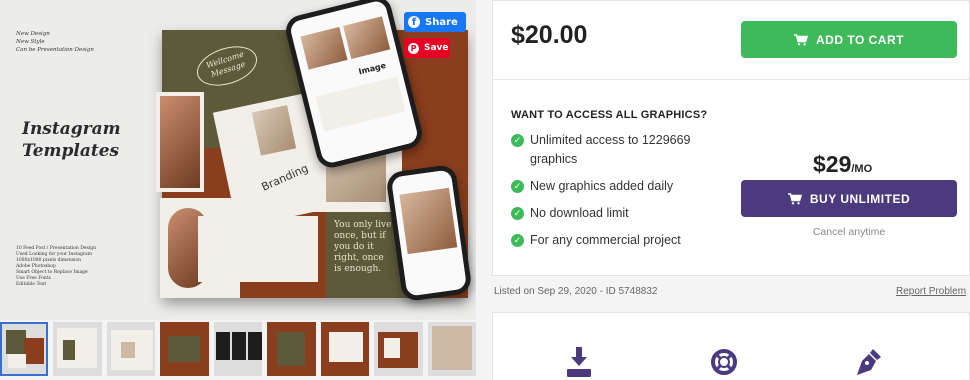 The image size is (970, 380). What do you see at coordinates (869, 362) in the screenshot?
I see `pen-nib-icon` at bounding box center [869, 362].